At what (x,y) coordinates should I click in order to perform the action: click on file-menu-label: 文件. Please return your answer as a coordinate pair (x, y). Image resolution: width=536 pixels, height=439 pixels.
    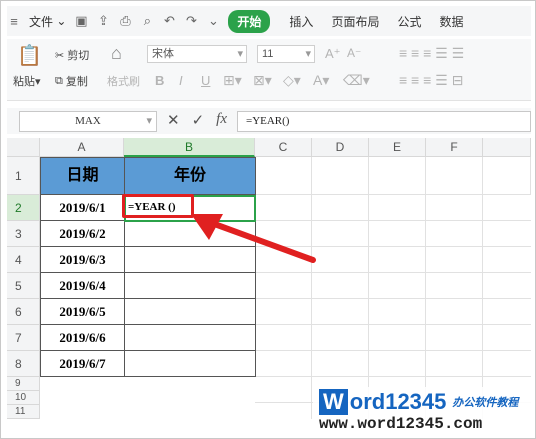
    Looking at the image, I should click on (41, 21).